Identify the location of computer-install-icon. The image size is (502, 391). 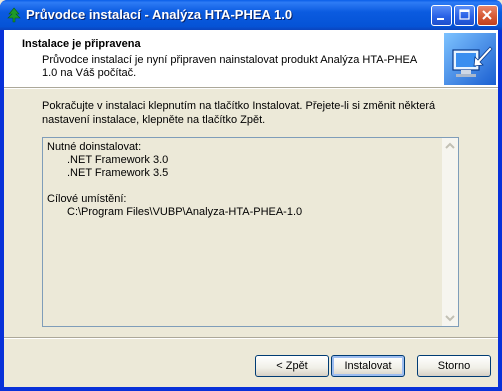
(470, 59).